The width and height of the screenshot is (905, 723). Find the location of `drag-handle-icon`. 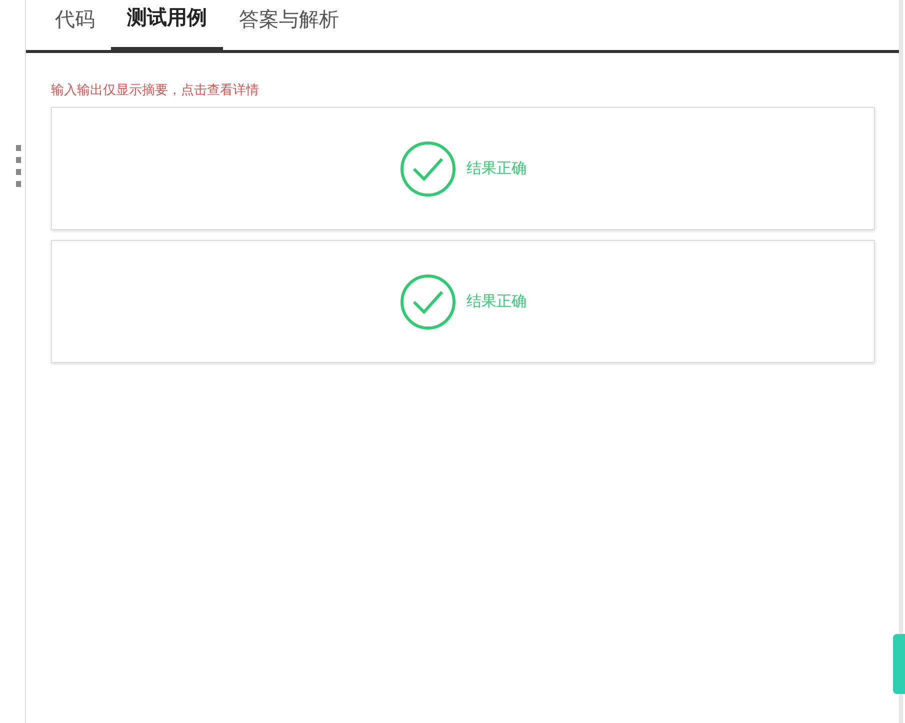

drag-handle-icon is located at coordinates (19, 167).